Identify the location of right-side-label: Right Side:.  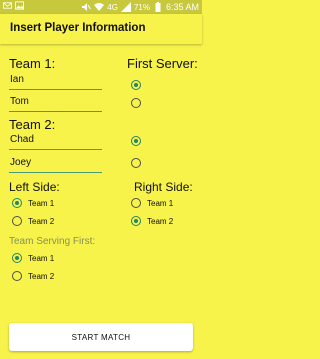
(163, 187).